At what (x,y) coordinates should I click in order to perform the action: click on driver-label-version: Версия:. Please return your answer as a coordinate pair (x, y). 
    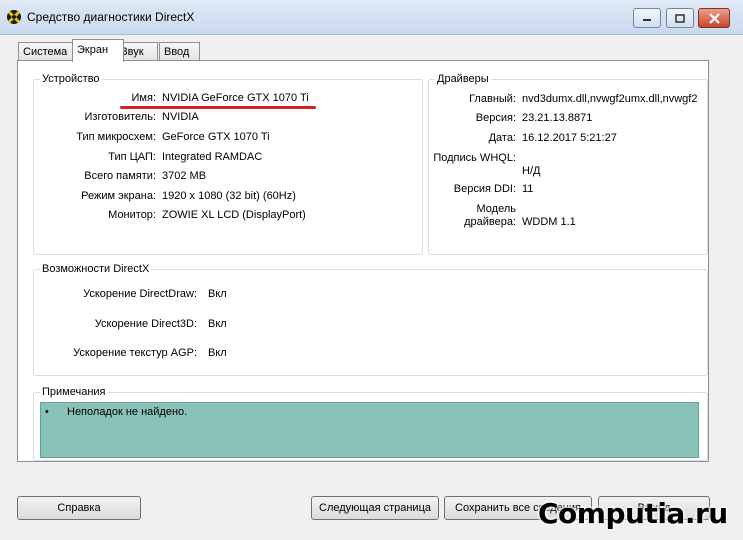
    Looking at the image, I should click on (495, 118).